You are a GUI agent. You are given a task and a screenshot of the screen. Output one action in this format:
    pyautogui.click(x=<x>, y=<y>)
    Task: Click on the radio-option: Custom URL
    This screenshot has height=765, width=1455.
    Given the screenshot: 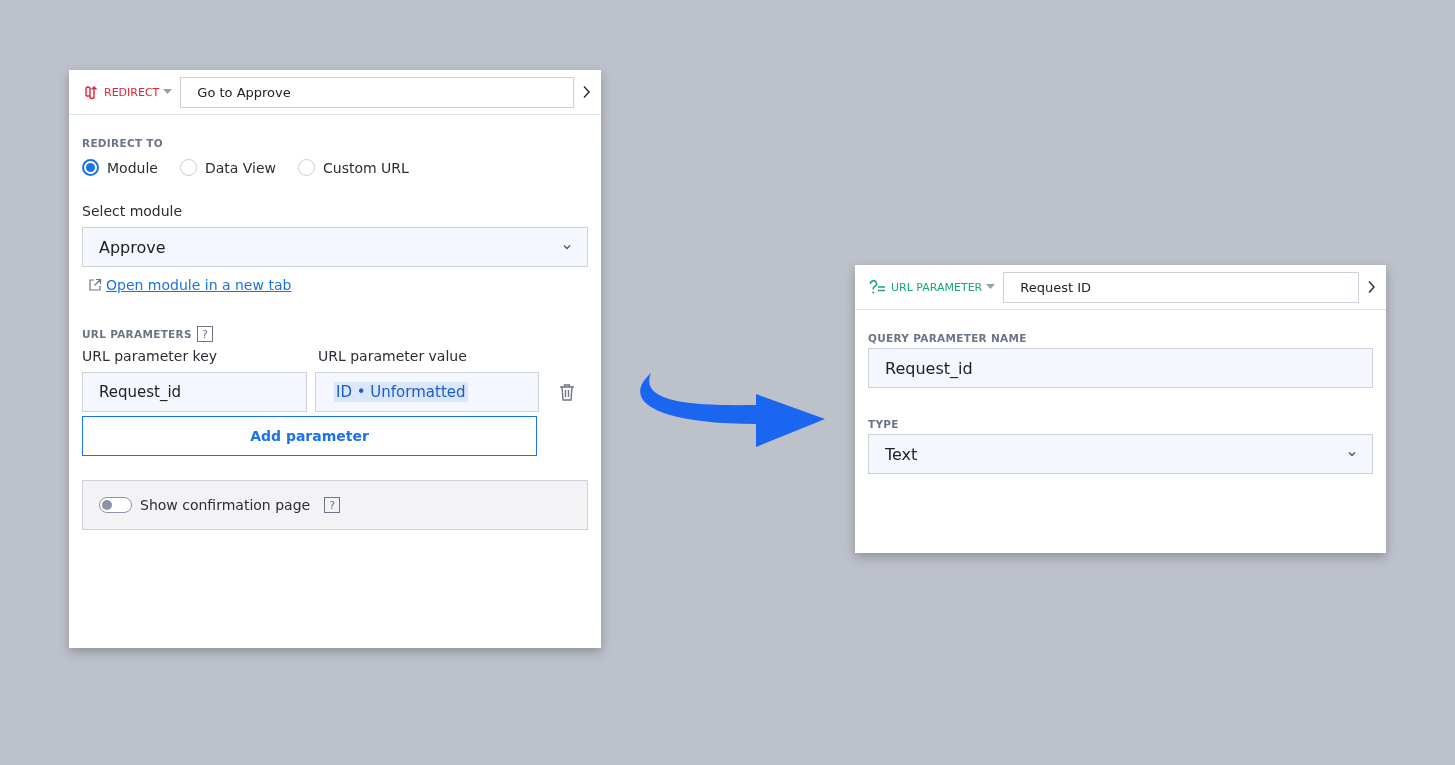 What is the action you would take?
    pyautogui.click(x=353, y=167)
    